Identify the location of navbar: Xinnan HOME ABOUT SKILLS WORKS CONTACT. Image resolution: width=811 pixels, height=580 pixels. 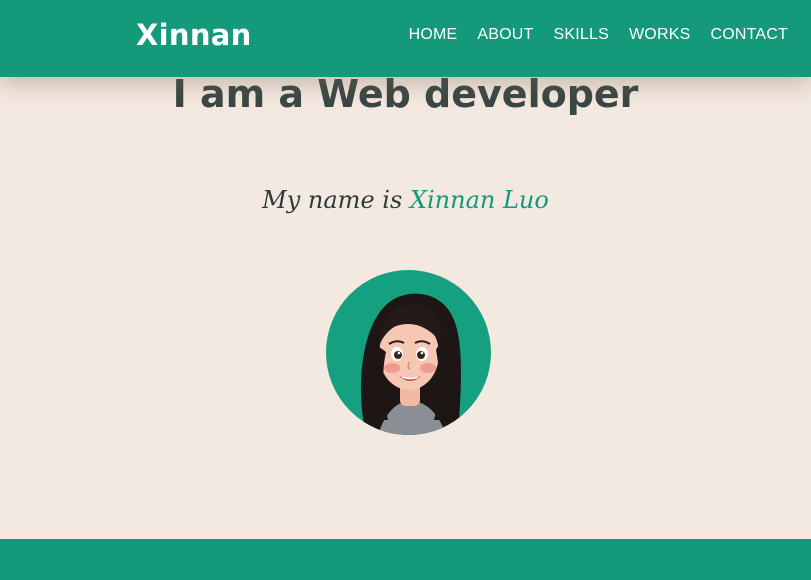
(405, 38).